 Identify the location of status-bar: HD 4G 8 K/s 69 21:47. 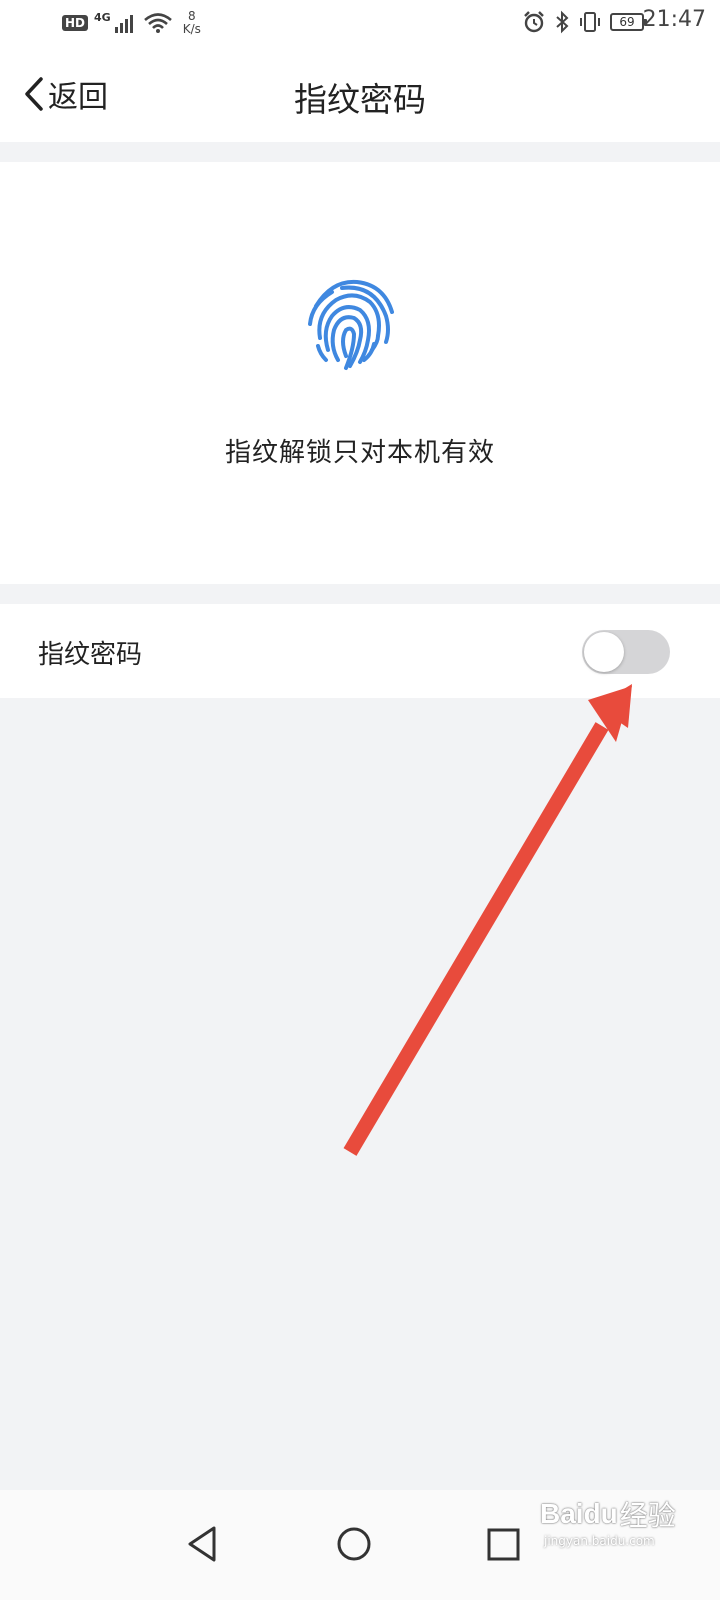
(360, 24).